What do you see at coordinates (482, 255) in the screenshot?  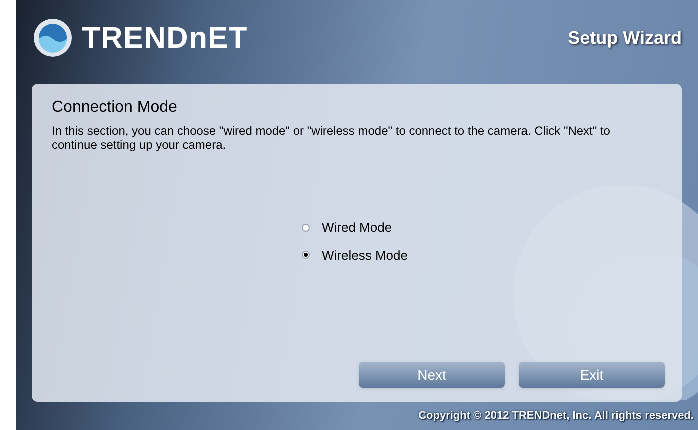 I see `mode-radio: Wireless Mode` at bounding box center [482, 255].